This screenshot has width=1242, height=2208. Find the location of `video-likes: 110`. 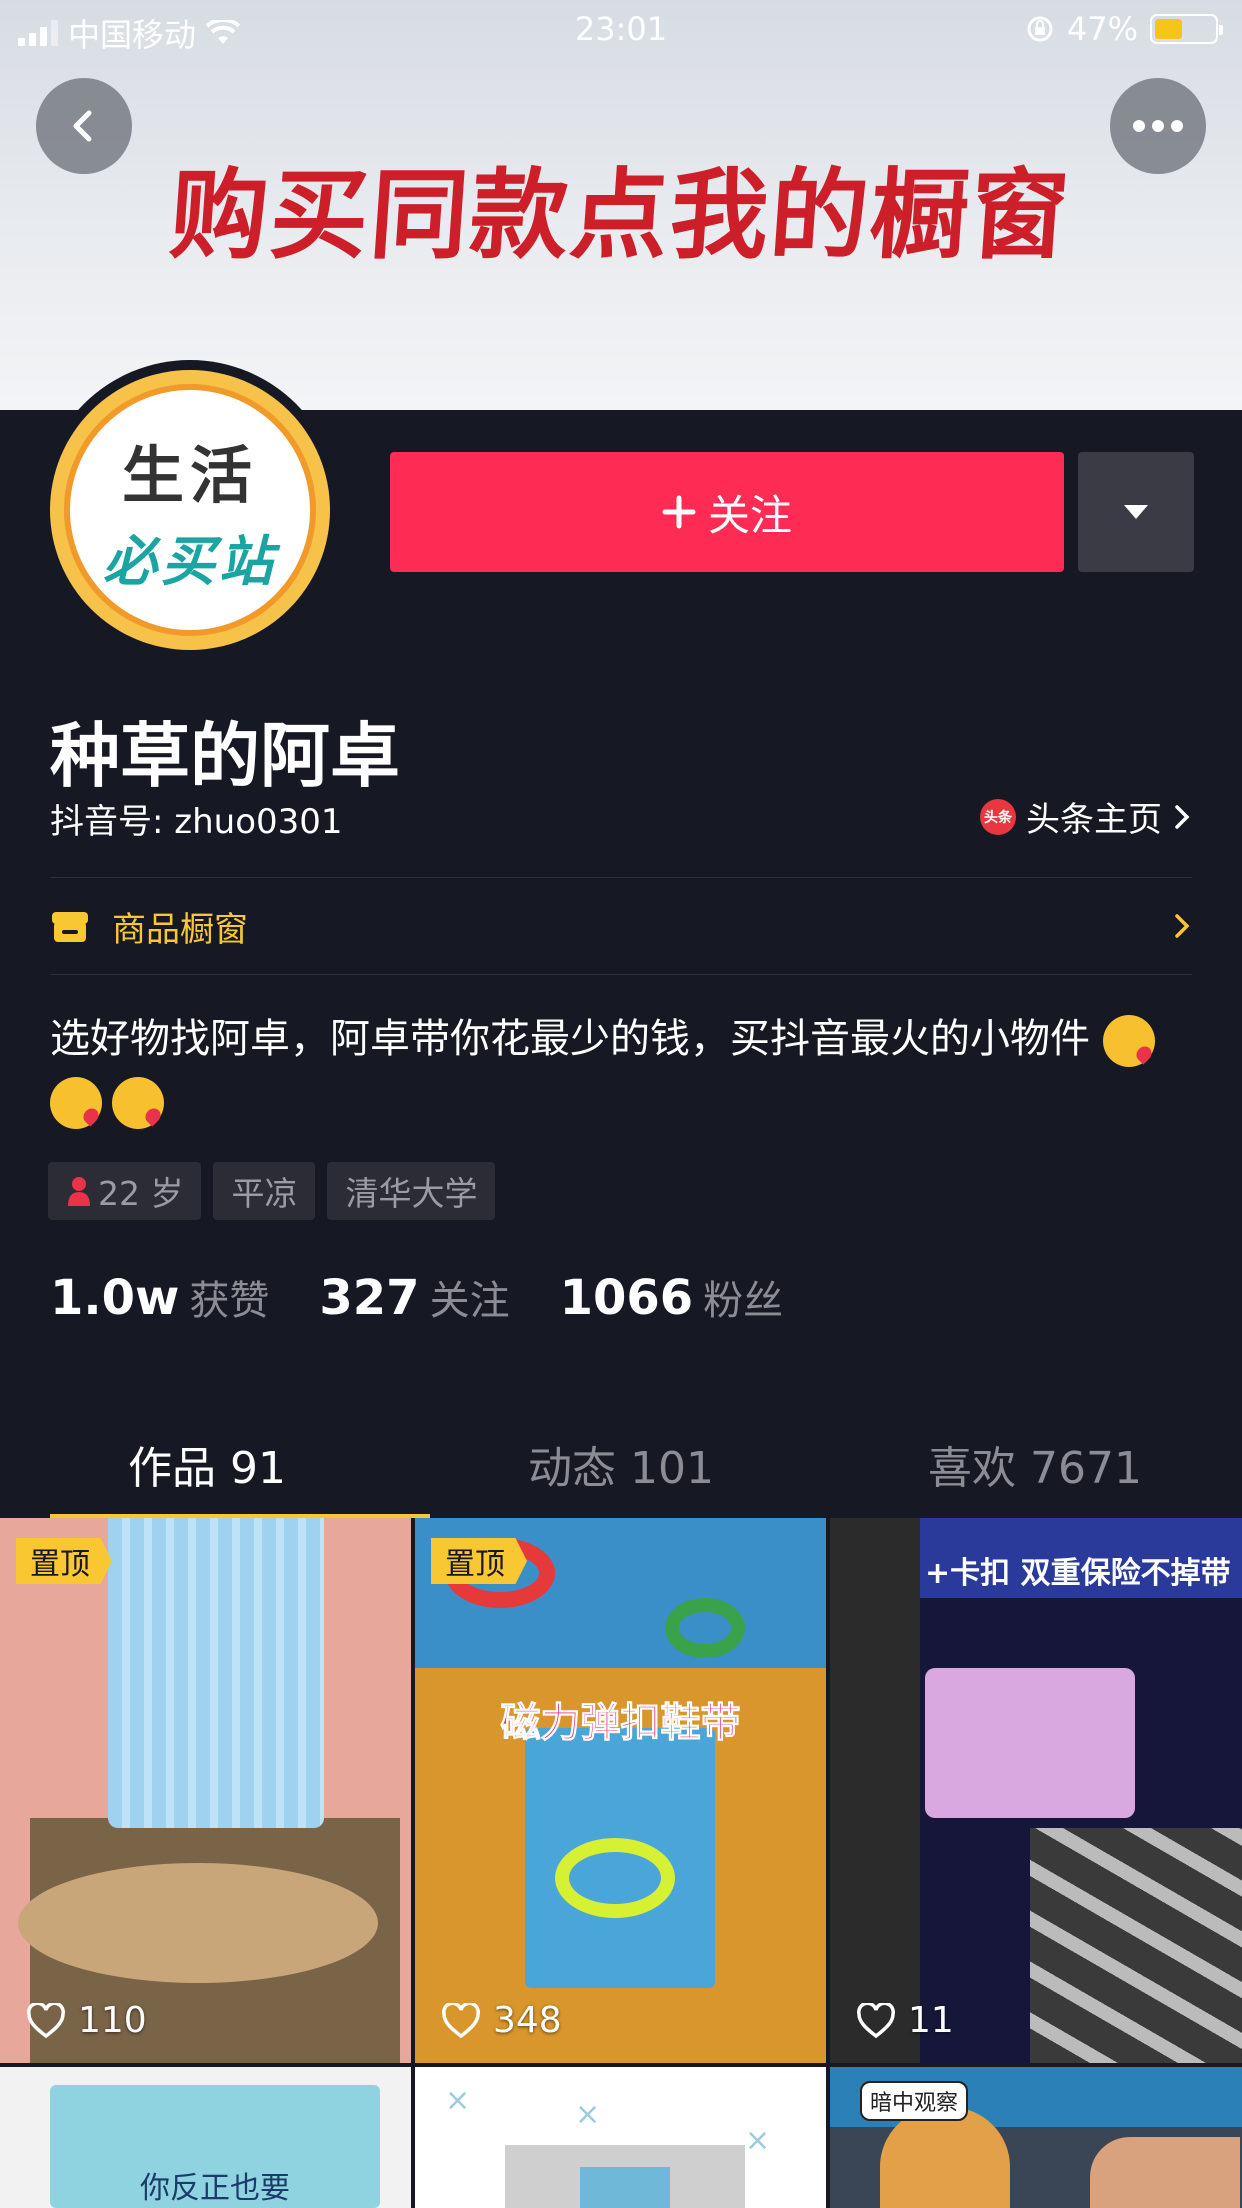

video-likes: 110 is located at coordinates (86, 2020).